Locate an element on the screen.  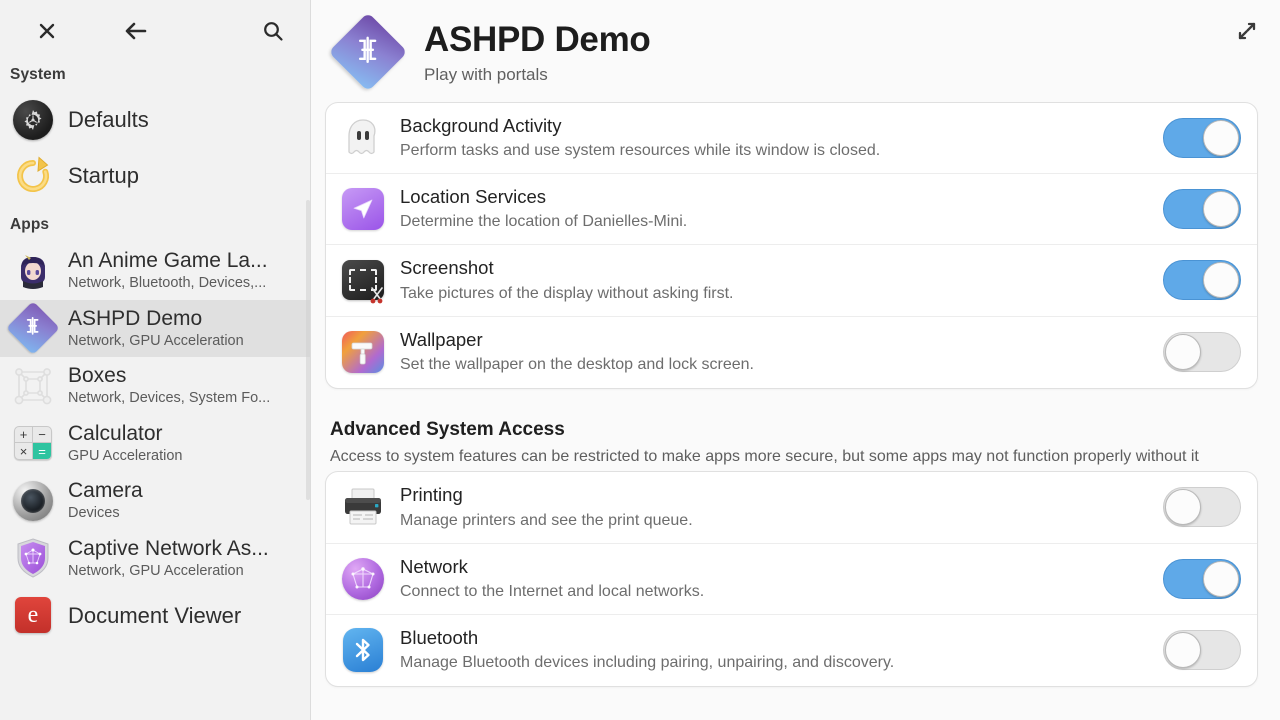
sidebar-item-label: Defaults is located at coordinates (108, 120).